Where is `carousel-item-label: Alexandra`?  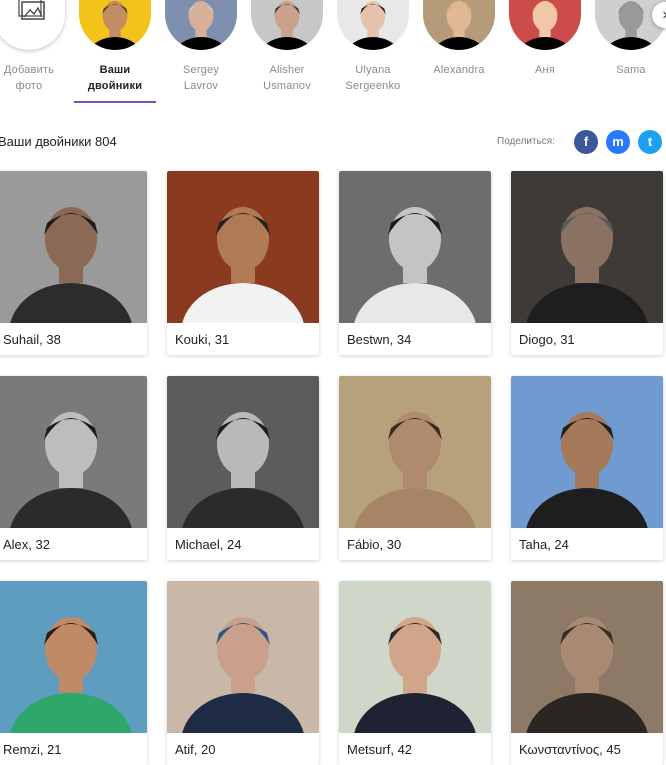 carousel-item-label: Alexandra is located at coordinates (459, 70).